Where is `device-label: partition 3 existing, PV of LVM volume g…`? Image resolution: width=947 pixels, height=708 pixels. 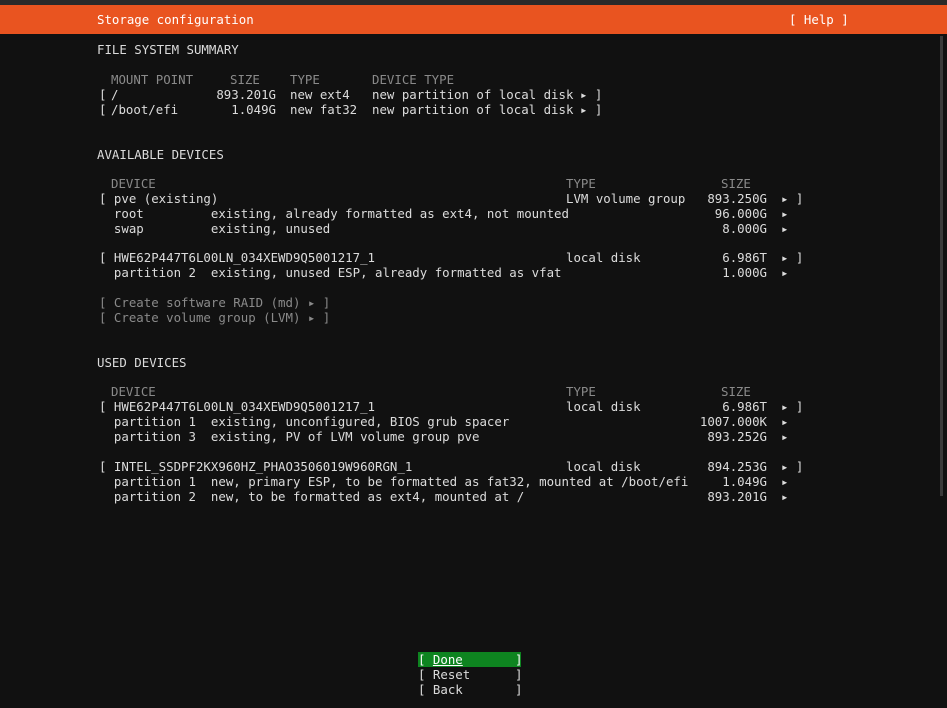
device-label: partition 3 existing, PV of LVM volume g… is located at coordinates (289, 436).